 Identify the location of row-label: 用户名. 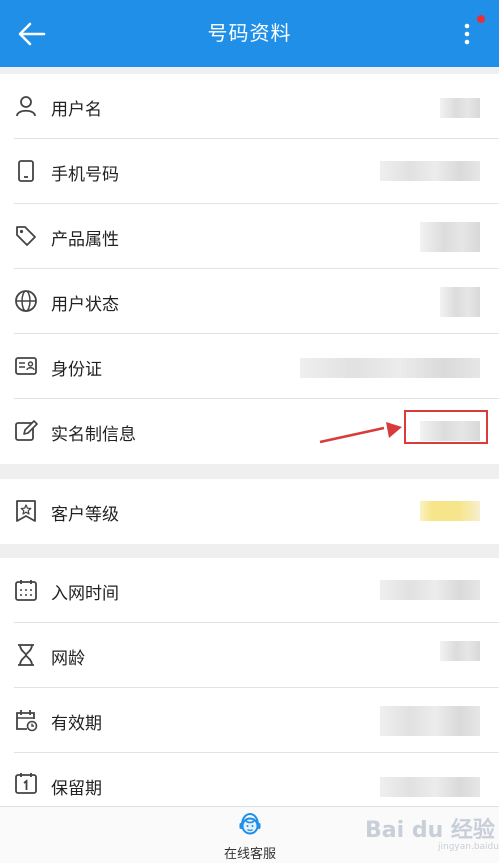
(76, 110).